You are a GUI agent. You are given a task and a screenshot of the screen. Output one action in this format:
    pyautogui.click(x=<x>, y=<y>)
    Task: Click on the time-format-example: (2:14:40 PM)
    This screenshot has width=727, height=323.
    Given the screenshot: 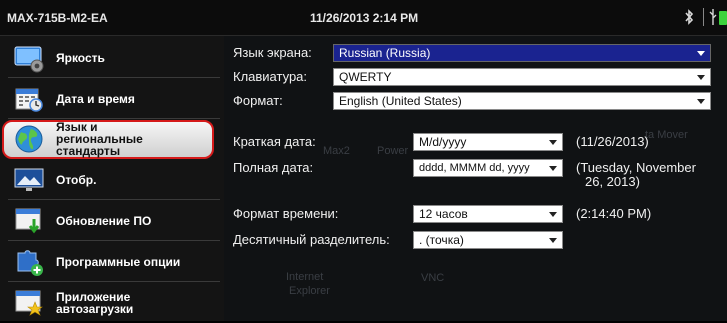 What is the action you would take?
    pyautogui.click(x=614, y=213)
    